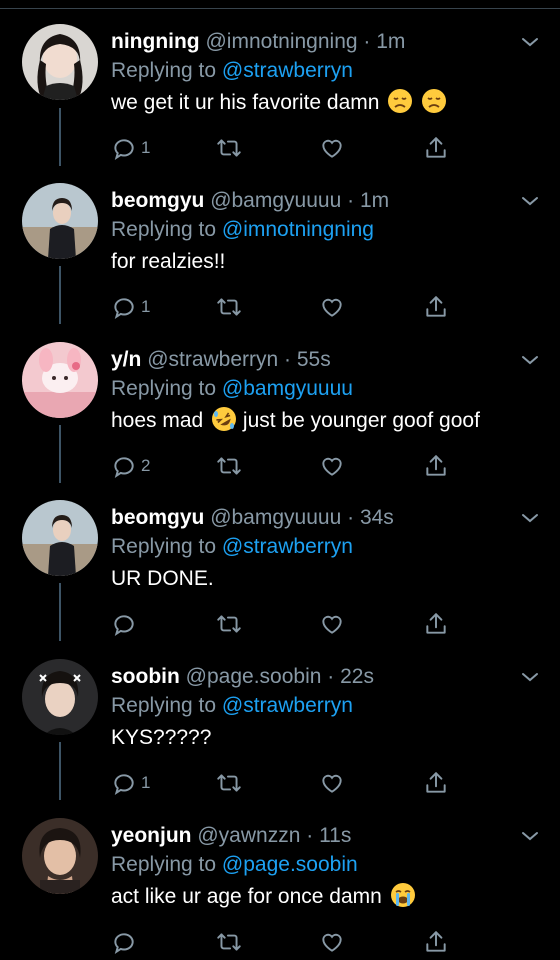  I want to click on display-name: yeonjun, so click(151, 835).